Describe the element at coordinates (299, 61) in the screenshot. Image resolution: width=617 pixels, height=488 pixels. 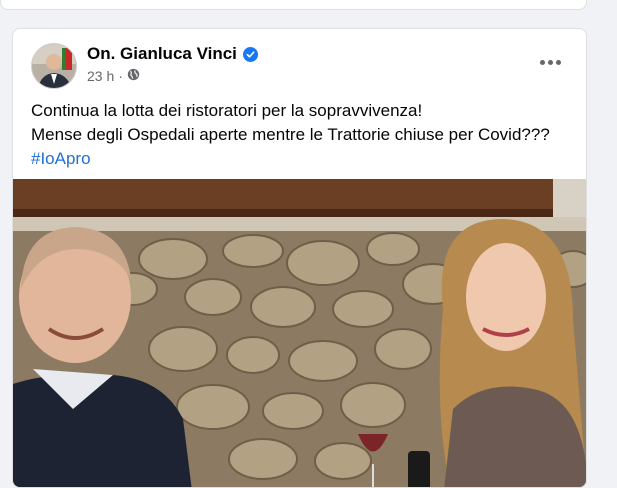
I see `post-header: On. Gianluca Vinci 23 h ·` at that location.